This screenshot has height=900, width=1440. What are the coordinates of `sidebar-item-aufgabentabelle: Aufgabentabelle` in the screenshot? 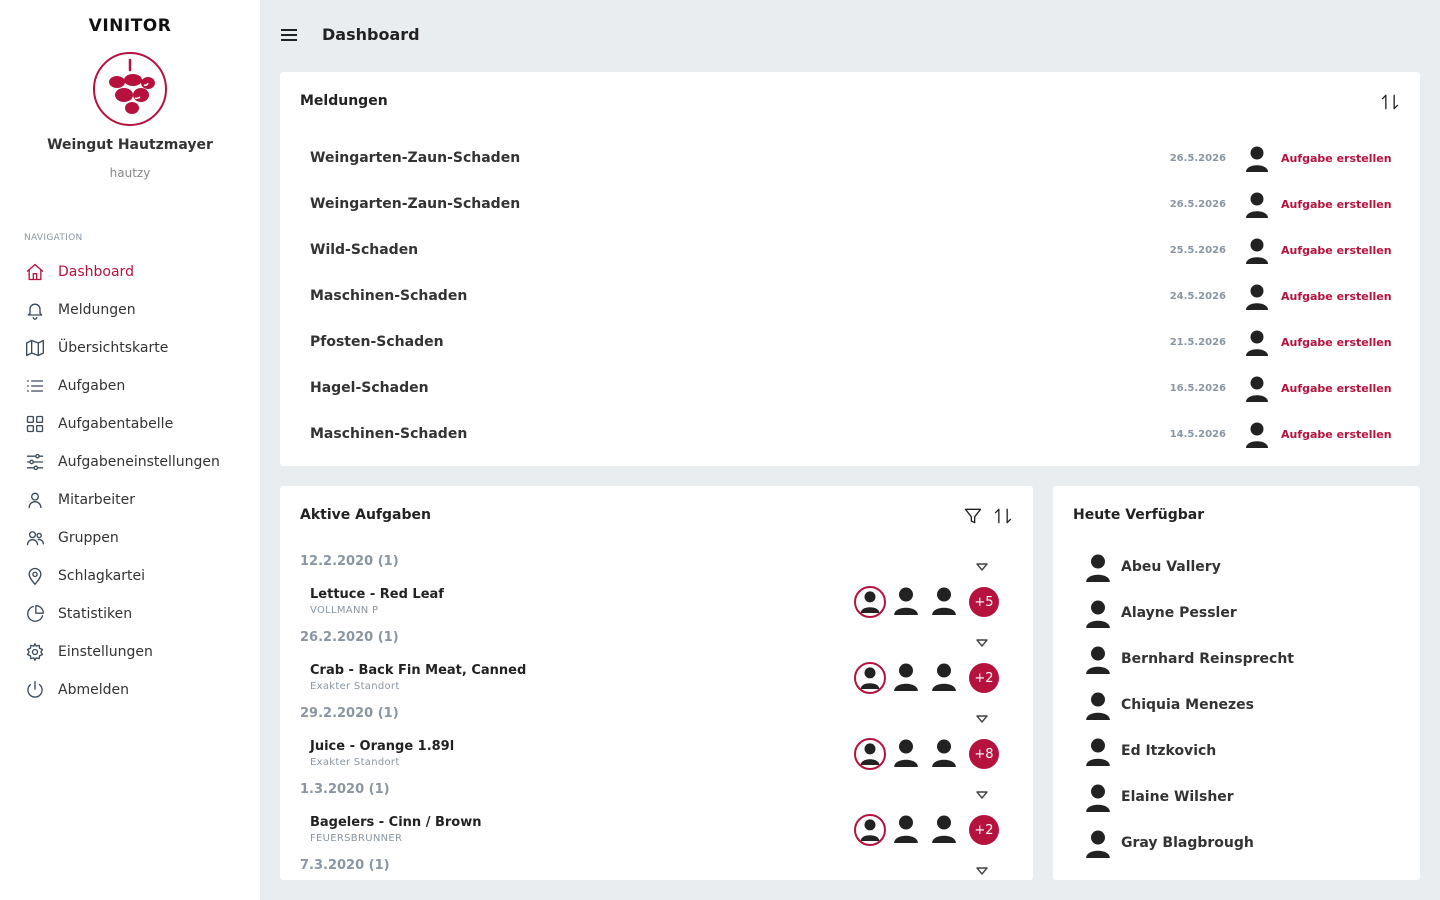 It's located at (130, 424).